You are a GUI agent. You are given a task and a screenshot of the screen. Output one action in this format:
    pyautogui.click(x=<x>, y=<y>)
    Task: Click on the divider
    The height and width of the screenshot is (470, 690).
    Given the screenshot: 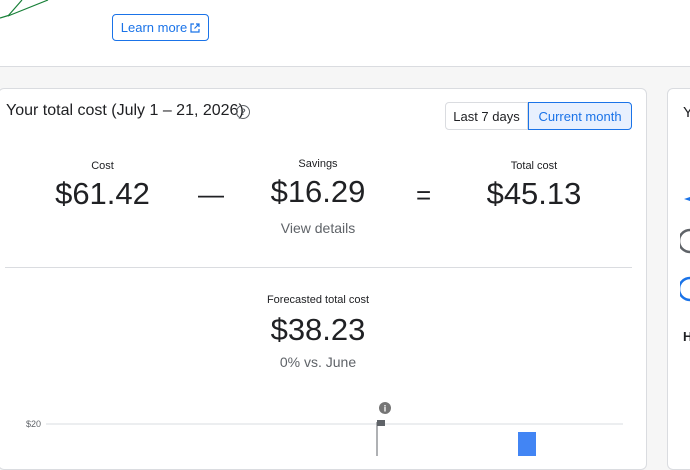 What is the action you would take?
    pyautogui.click(x=318, y=267)
    